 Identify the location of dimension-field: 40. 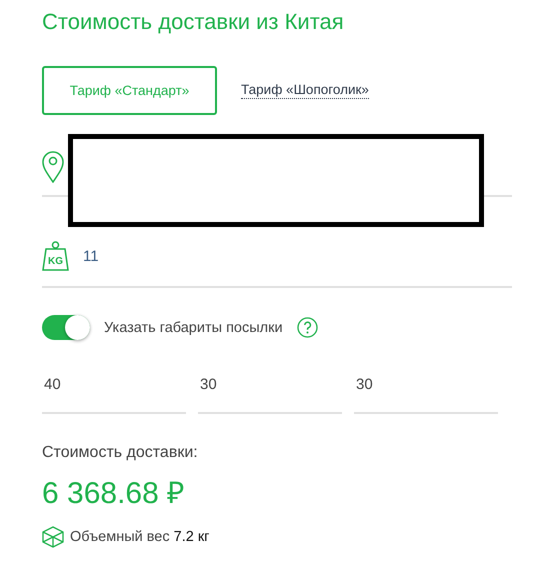
(114, 390).